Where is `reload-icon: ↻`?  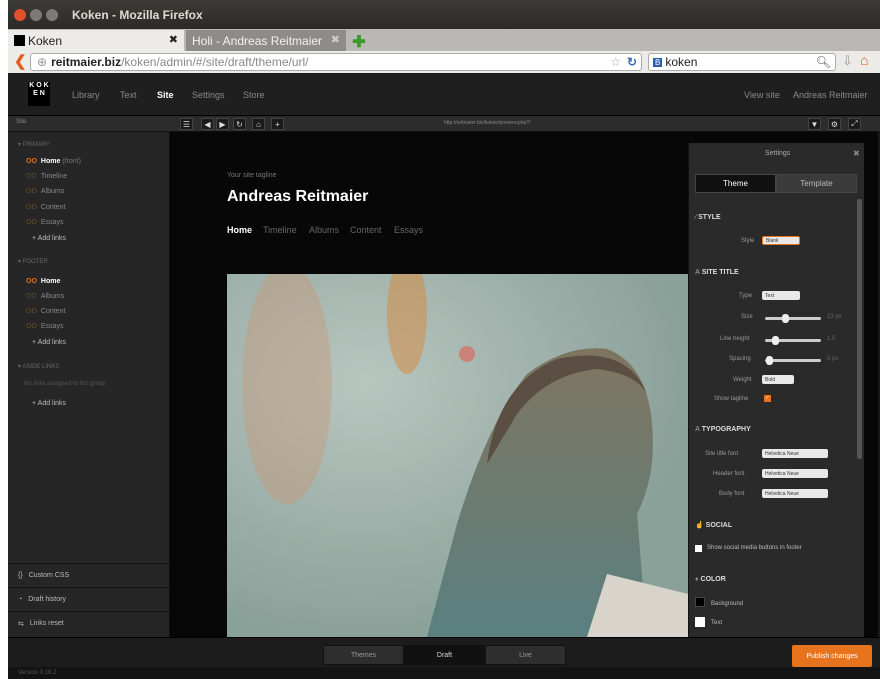 reload-icon: ↻ is located at coordinates (632, 62).